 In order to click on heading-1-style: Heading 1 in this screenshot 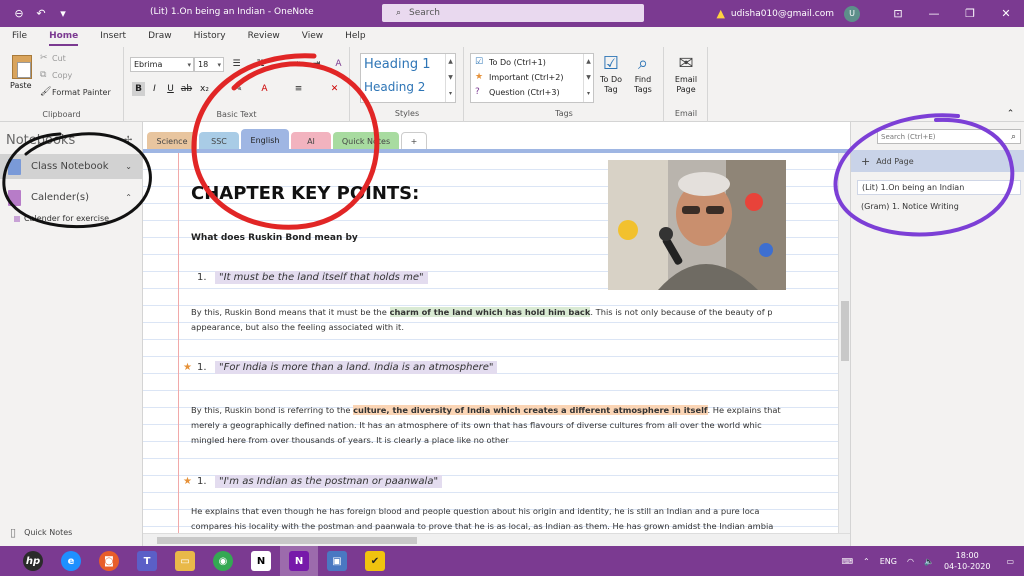, I will do `click(397, 64)`.